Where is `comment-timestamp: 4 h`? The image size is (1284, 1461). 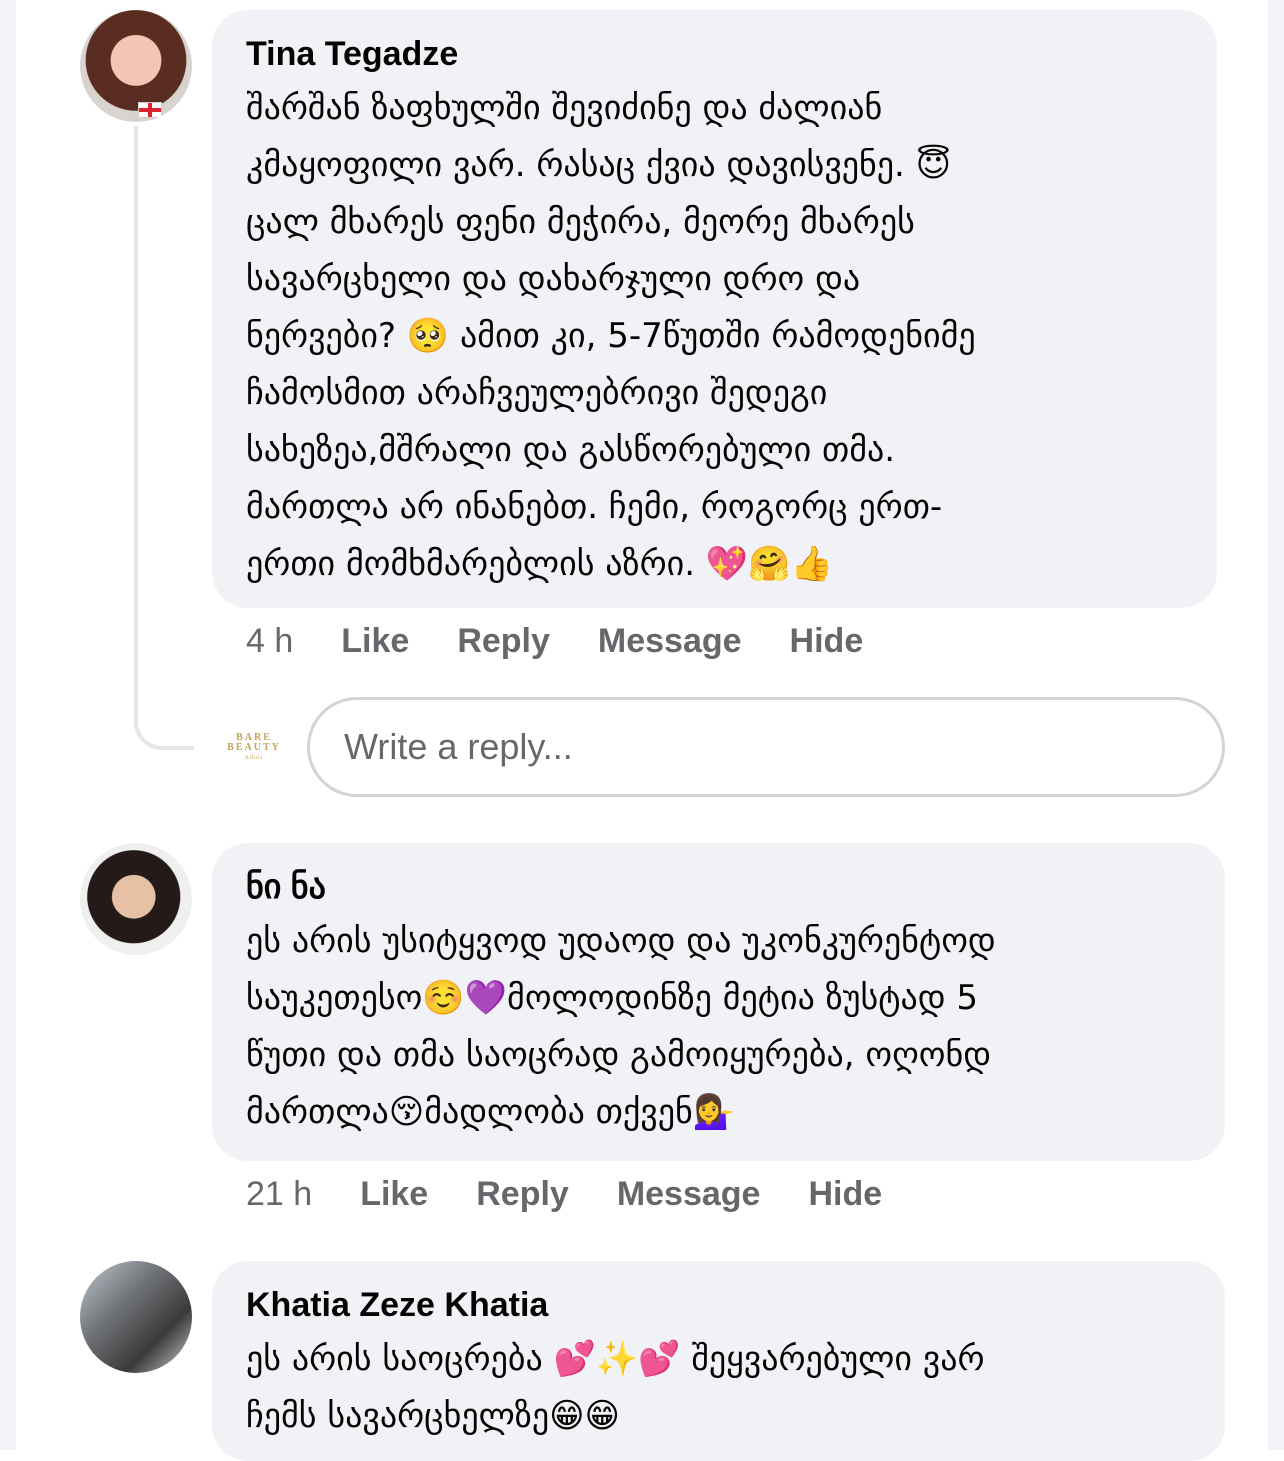 comment-timestamp: 4 h is located at coordinates (269, 641).